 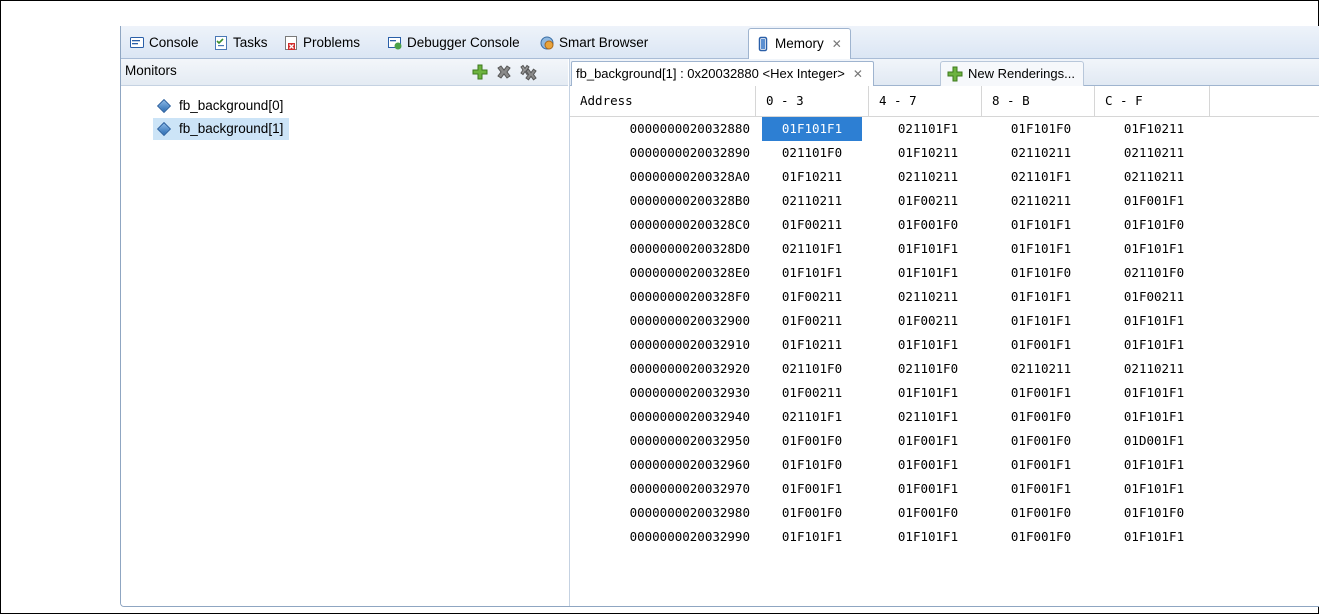 What do you see at coordinates (453, 43) in the screenshot?
I see `tab-debugger-console: Debugger Console` at bounding box center [453, 43].